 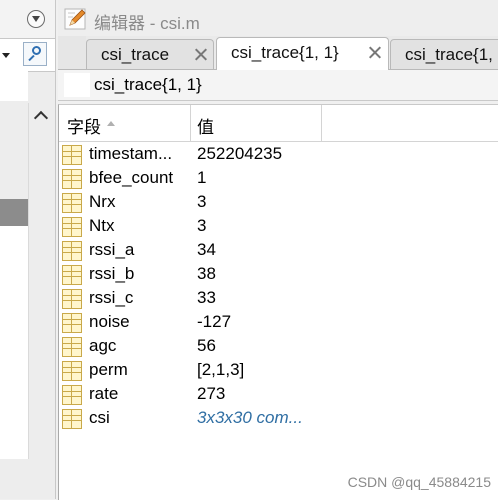 I want to click on left-selected-item, so click(x=14, y=212).